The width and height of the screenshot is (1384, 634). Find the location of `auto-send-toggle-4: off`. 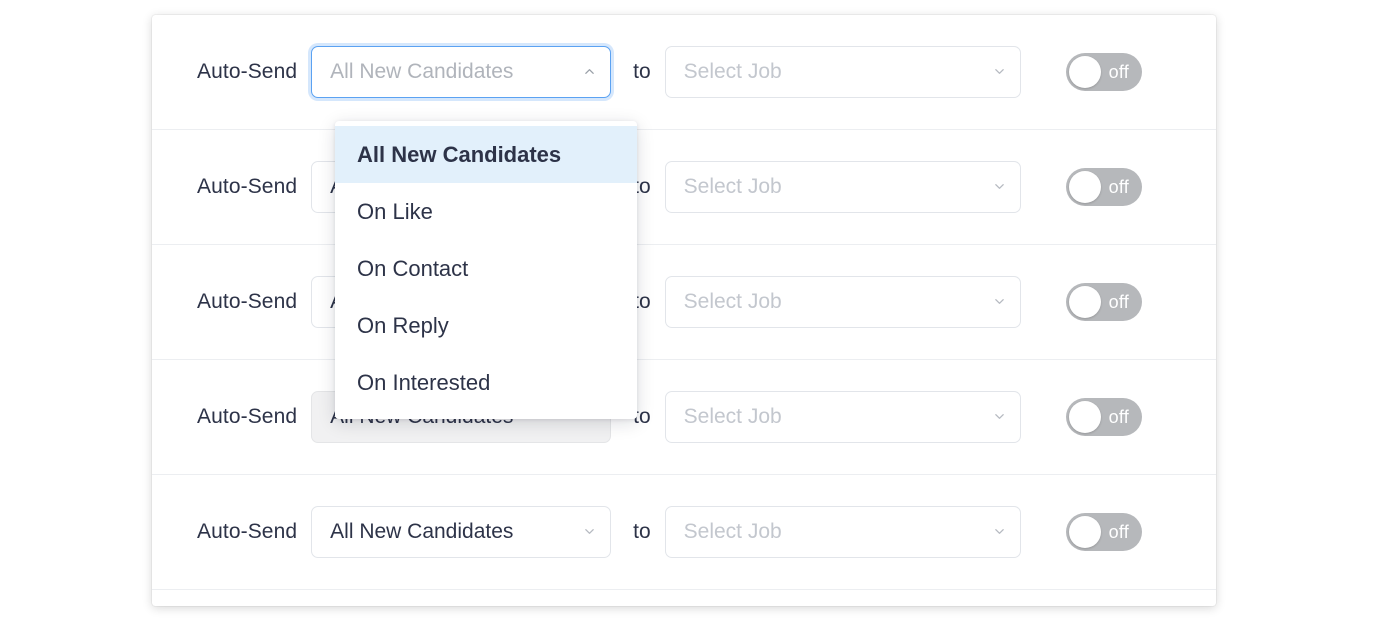

auto-send-toggle-4: off is located at coordinates (1103, 417).